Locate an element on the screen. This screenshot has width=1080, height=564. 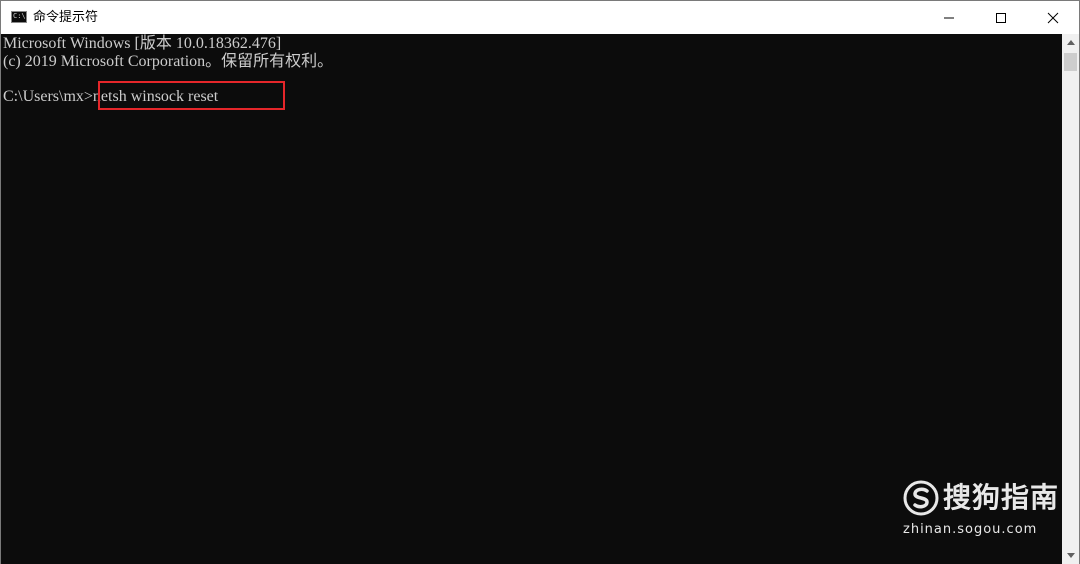
vertical-scrollbar is located at coordinates (1070, 299).